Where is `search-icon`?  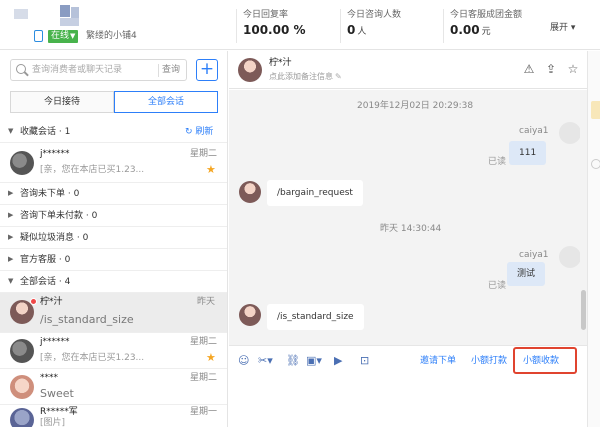
search-icon is located at coordinates (21, 69).